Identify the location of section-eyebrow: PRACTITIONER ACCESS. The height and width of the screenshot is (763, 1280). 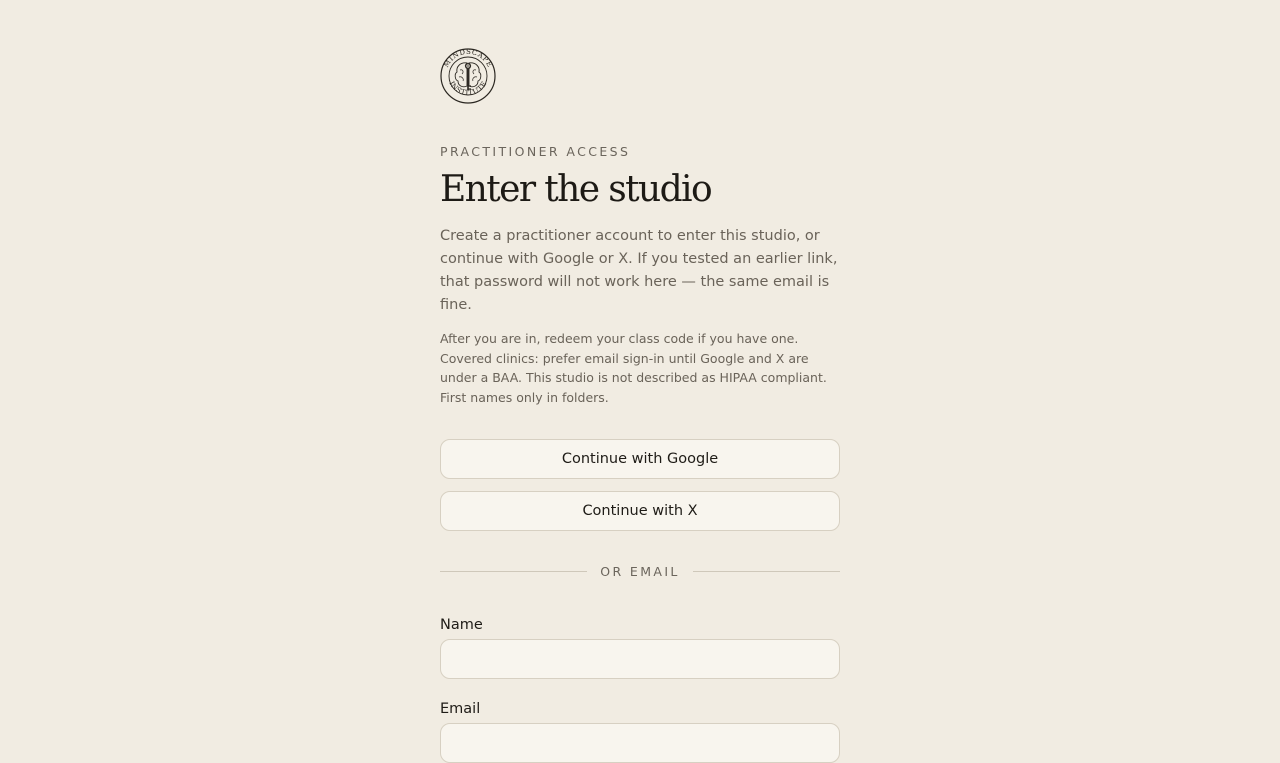
(535, 151).